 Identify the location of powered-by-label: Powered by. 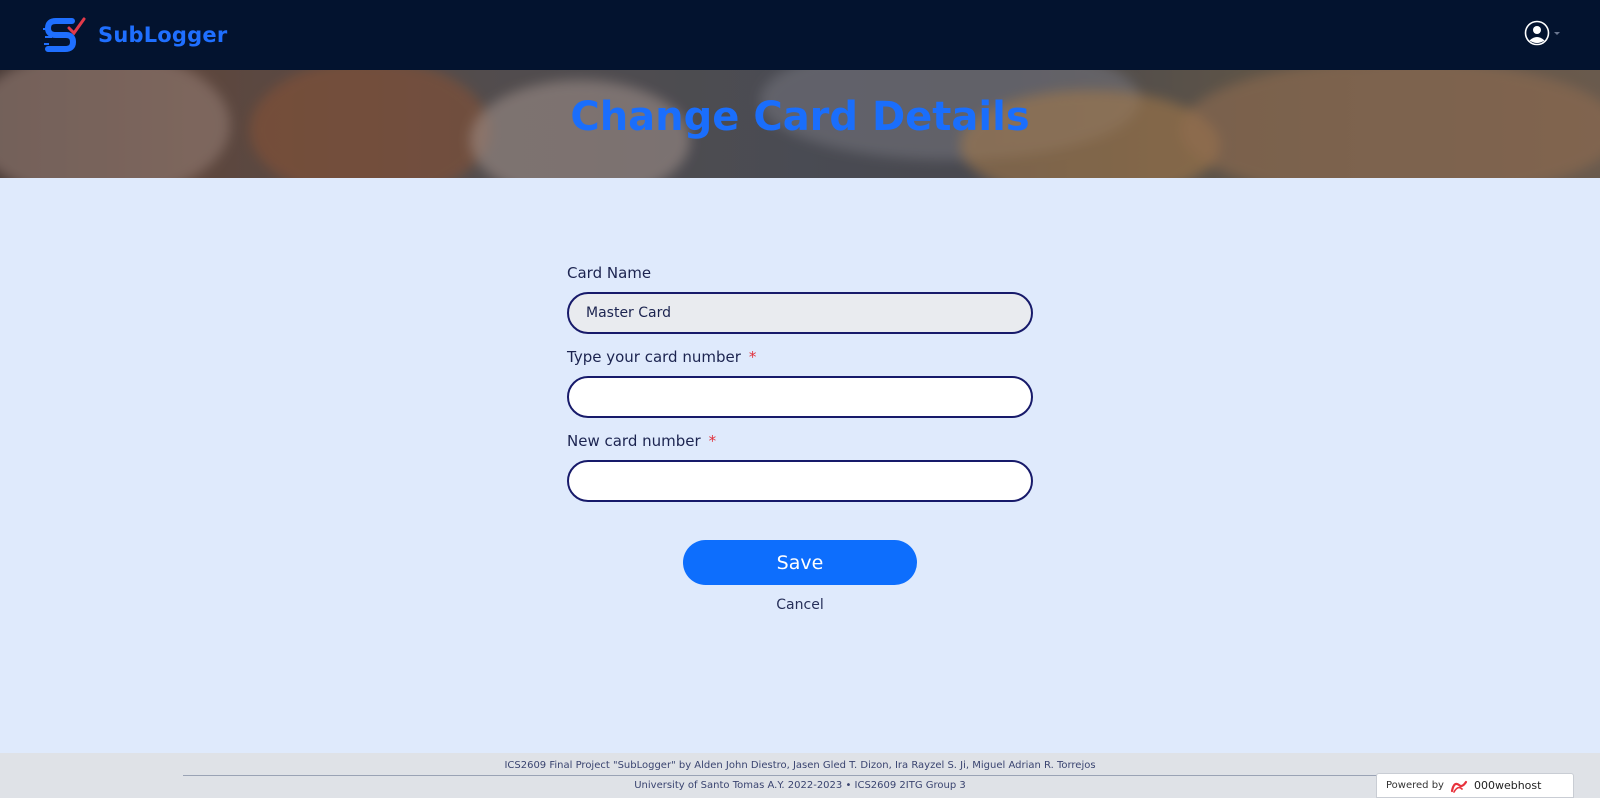
(1415, 785).